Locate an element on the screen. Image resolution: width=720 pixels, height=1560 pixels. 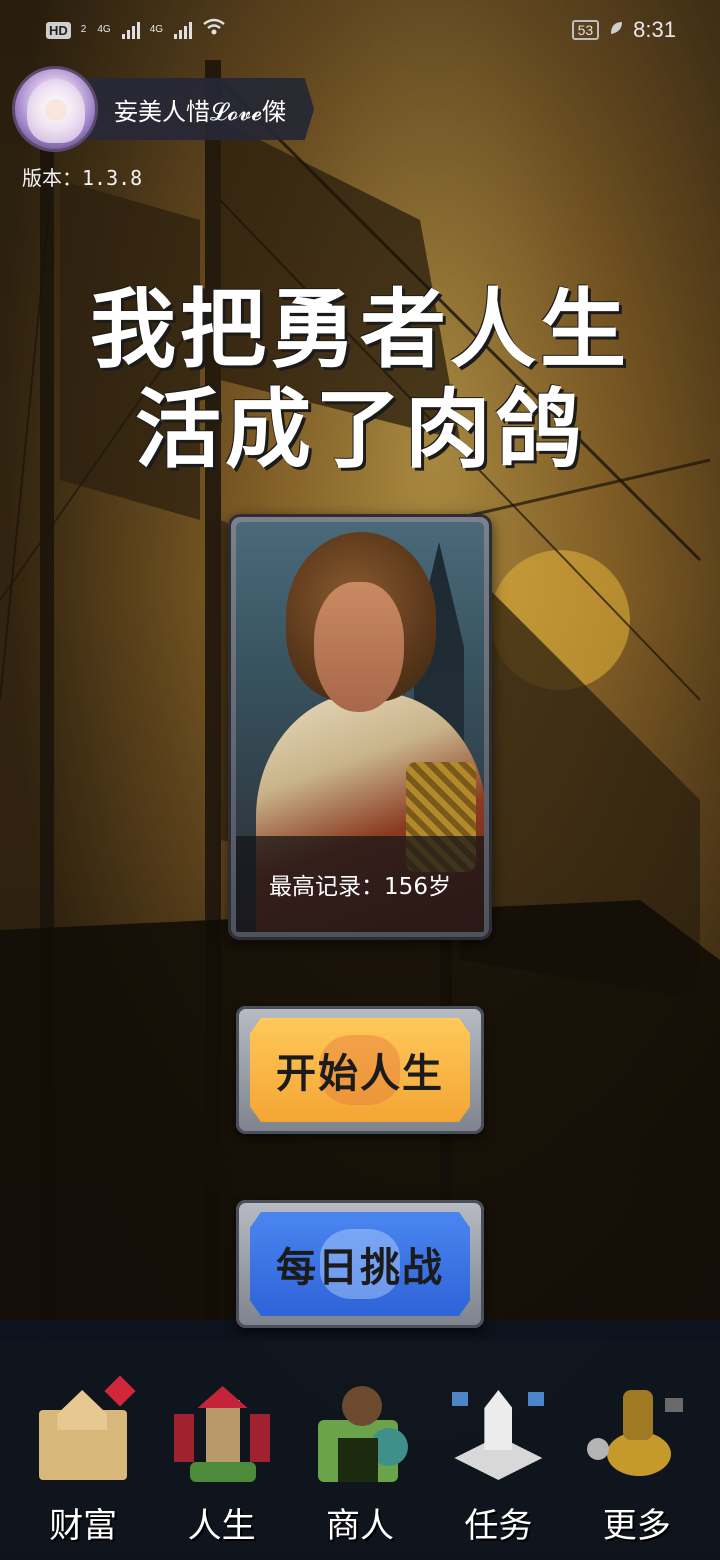
version-label: 版本：1.3.8 is located at coordinates (82, 178).